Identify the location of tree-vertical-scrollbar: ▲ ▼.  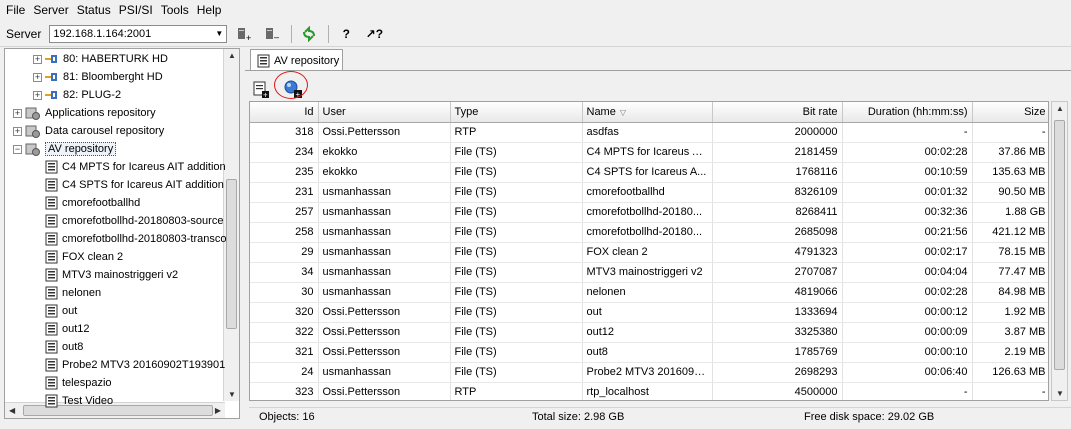
(231, 225).